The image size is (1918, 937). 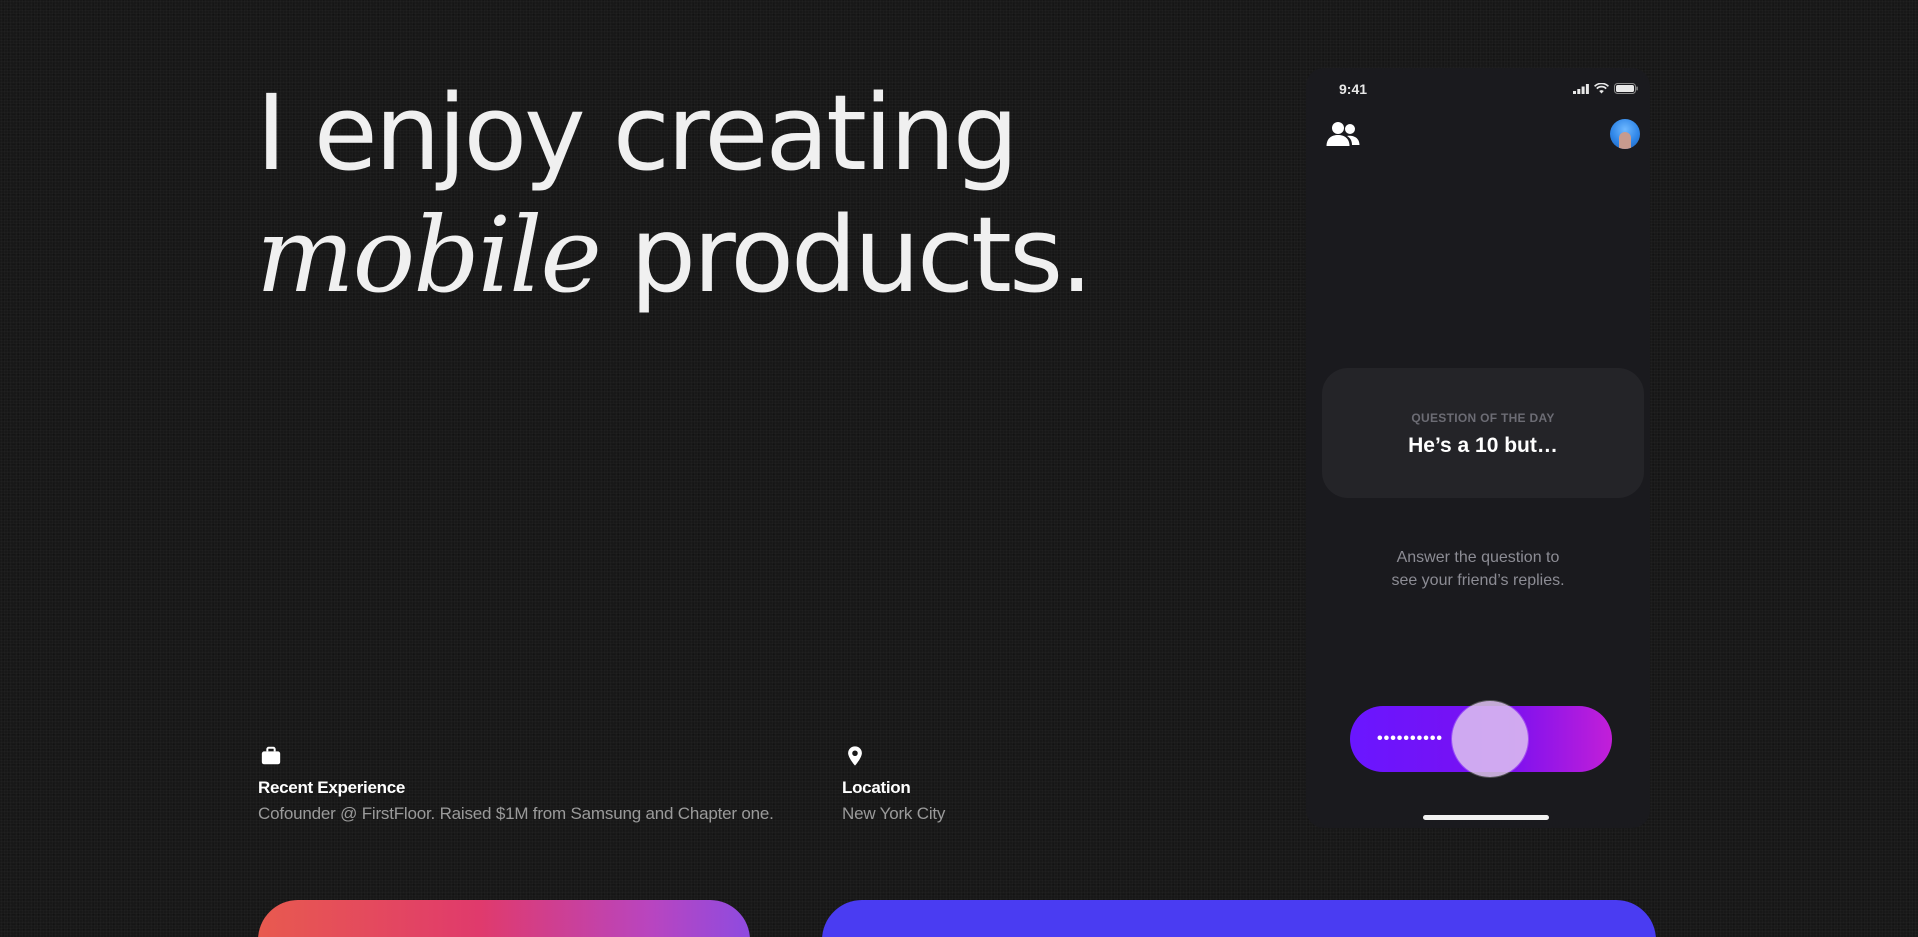 What do you see at coordinates (876, 787) in the screenshot?
I see `location-label: Location` at bounding box center [876, 787].